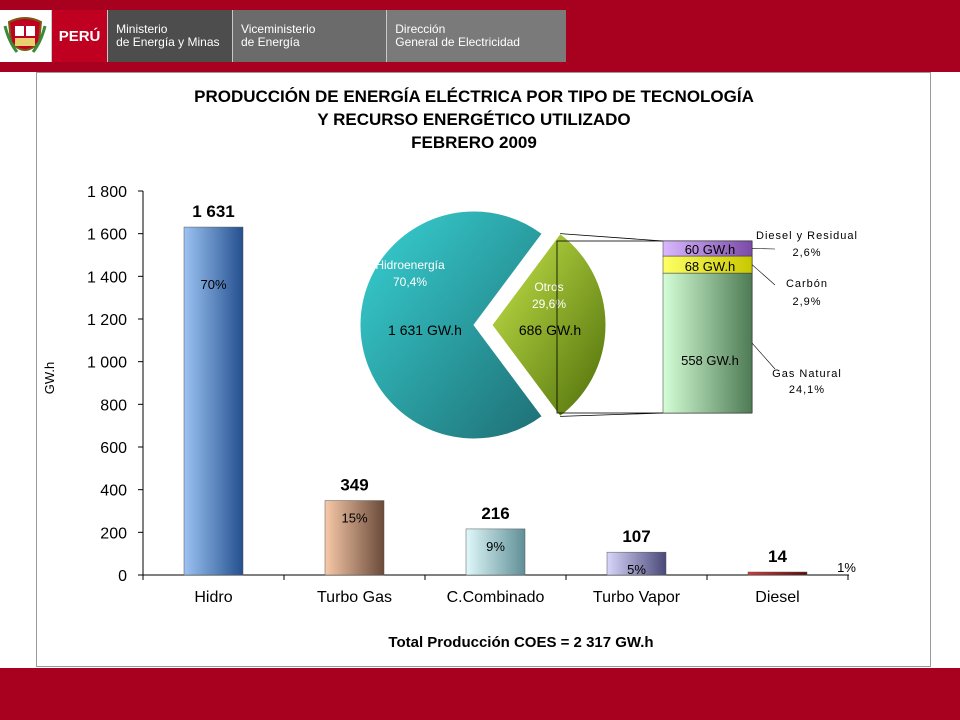 The image size is (960, 720). I want to click on y-tick-label: 1 000, so click(107, 363).